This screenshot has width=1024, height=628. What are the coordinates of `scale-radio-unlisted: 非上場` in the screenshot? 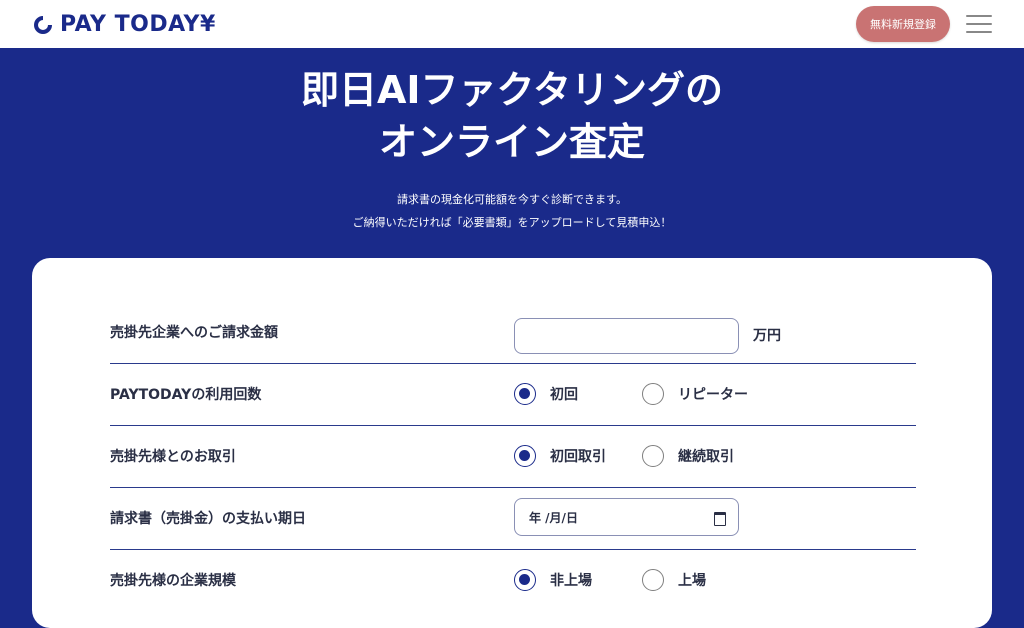 It's located at (553, 580).